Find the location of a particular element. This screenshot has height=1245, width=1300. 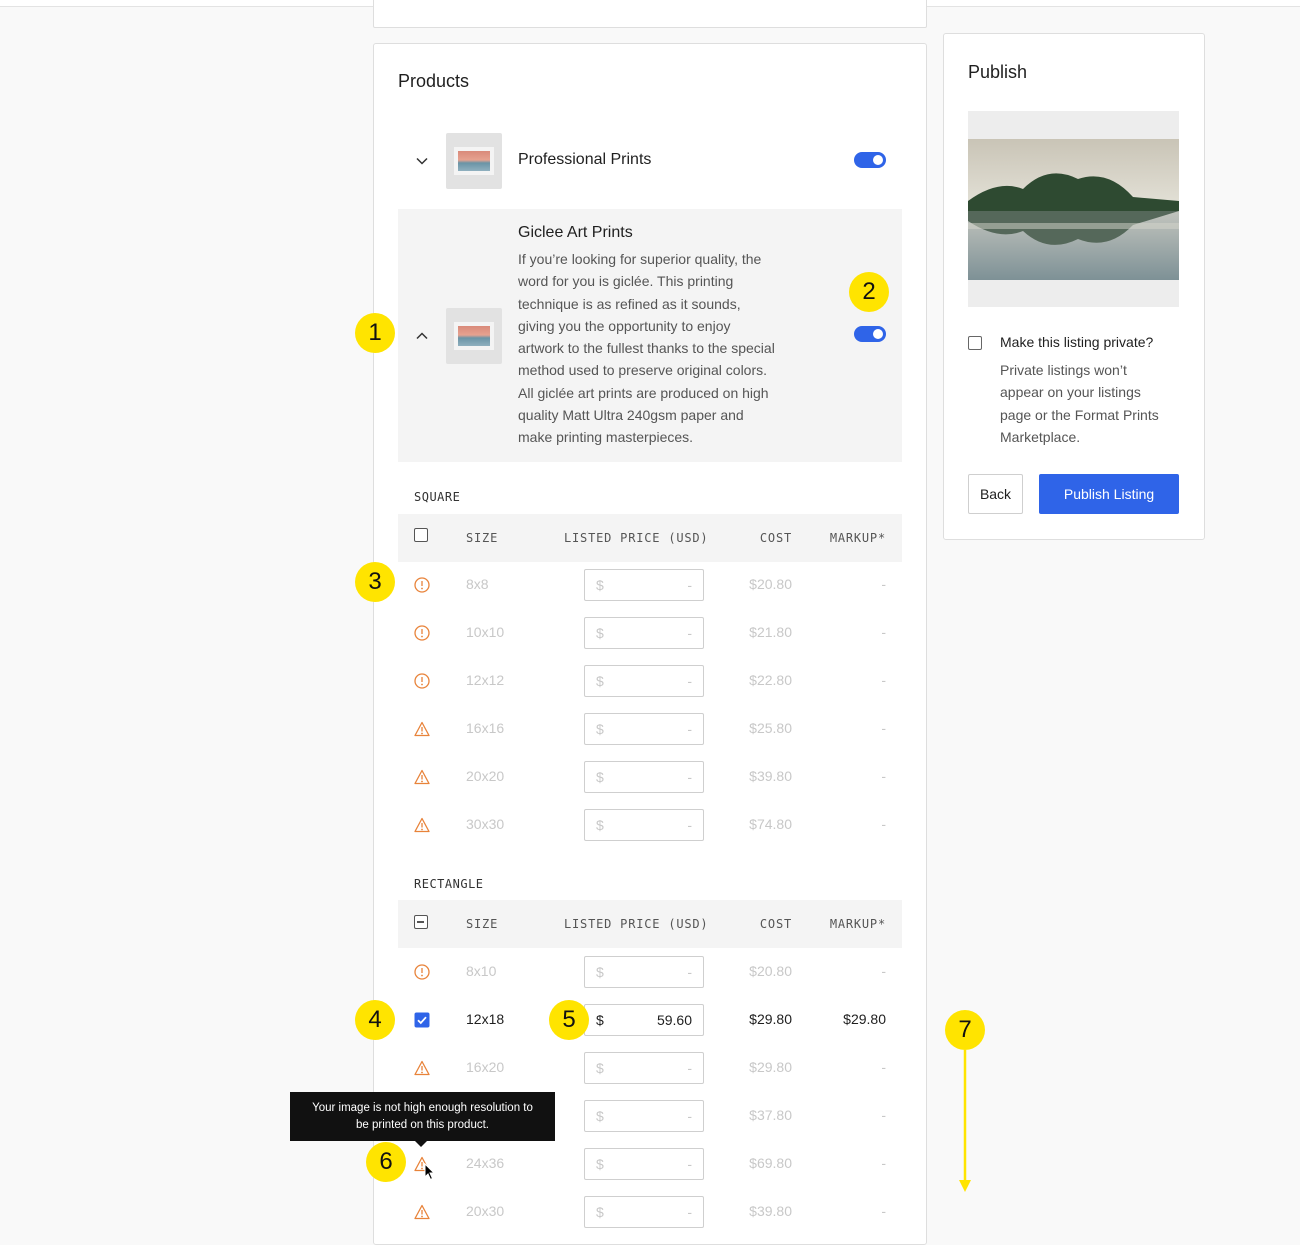

previous-card is located at coordinates (650, 14).